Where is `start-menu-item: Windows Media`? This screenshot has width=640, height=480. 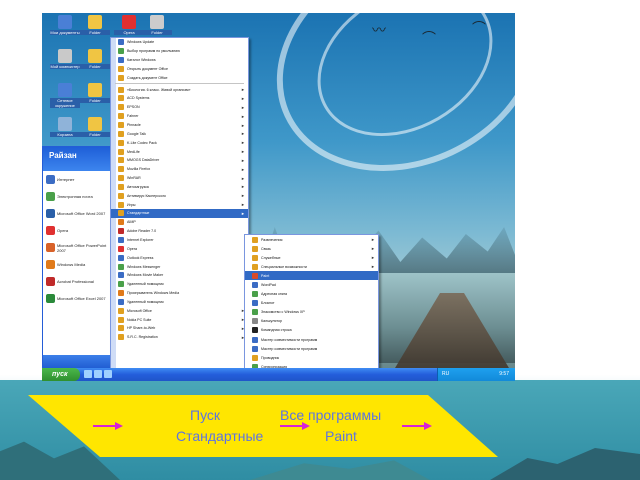 start-menu-item: Windows Media is located at coordinates (78, 264).